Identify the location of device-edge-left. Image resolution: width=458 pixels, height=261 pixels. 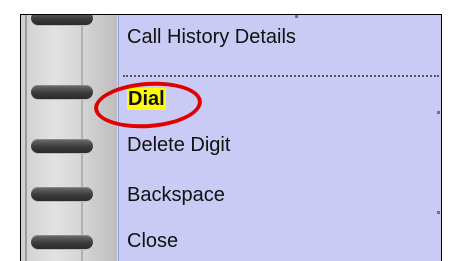
(26, 138).